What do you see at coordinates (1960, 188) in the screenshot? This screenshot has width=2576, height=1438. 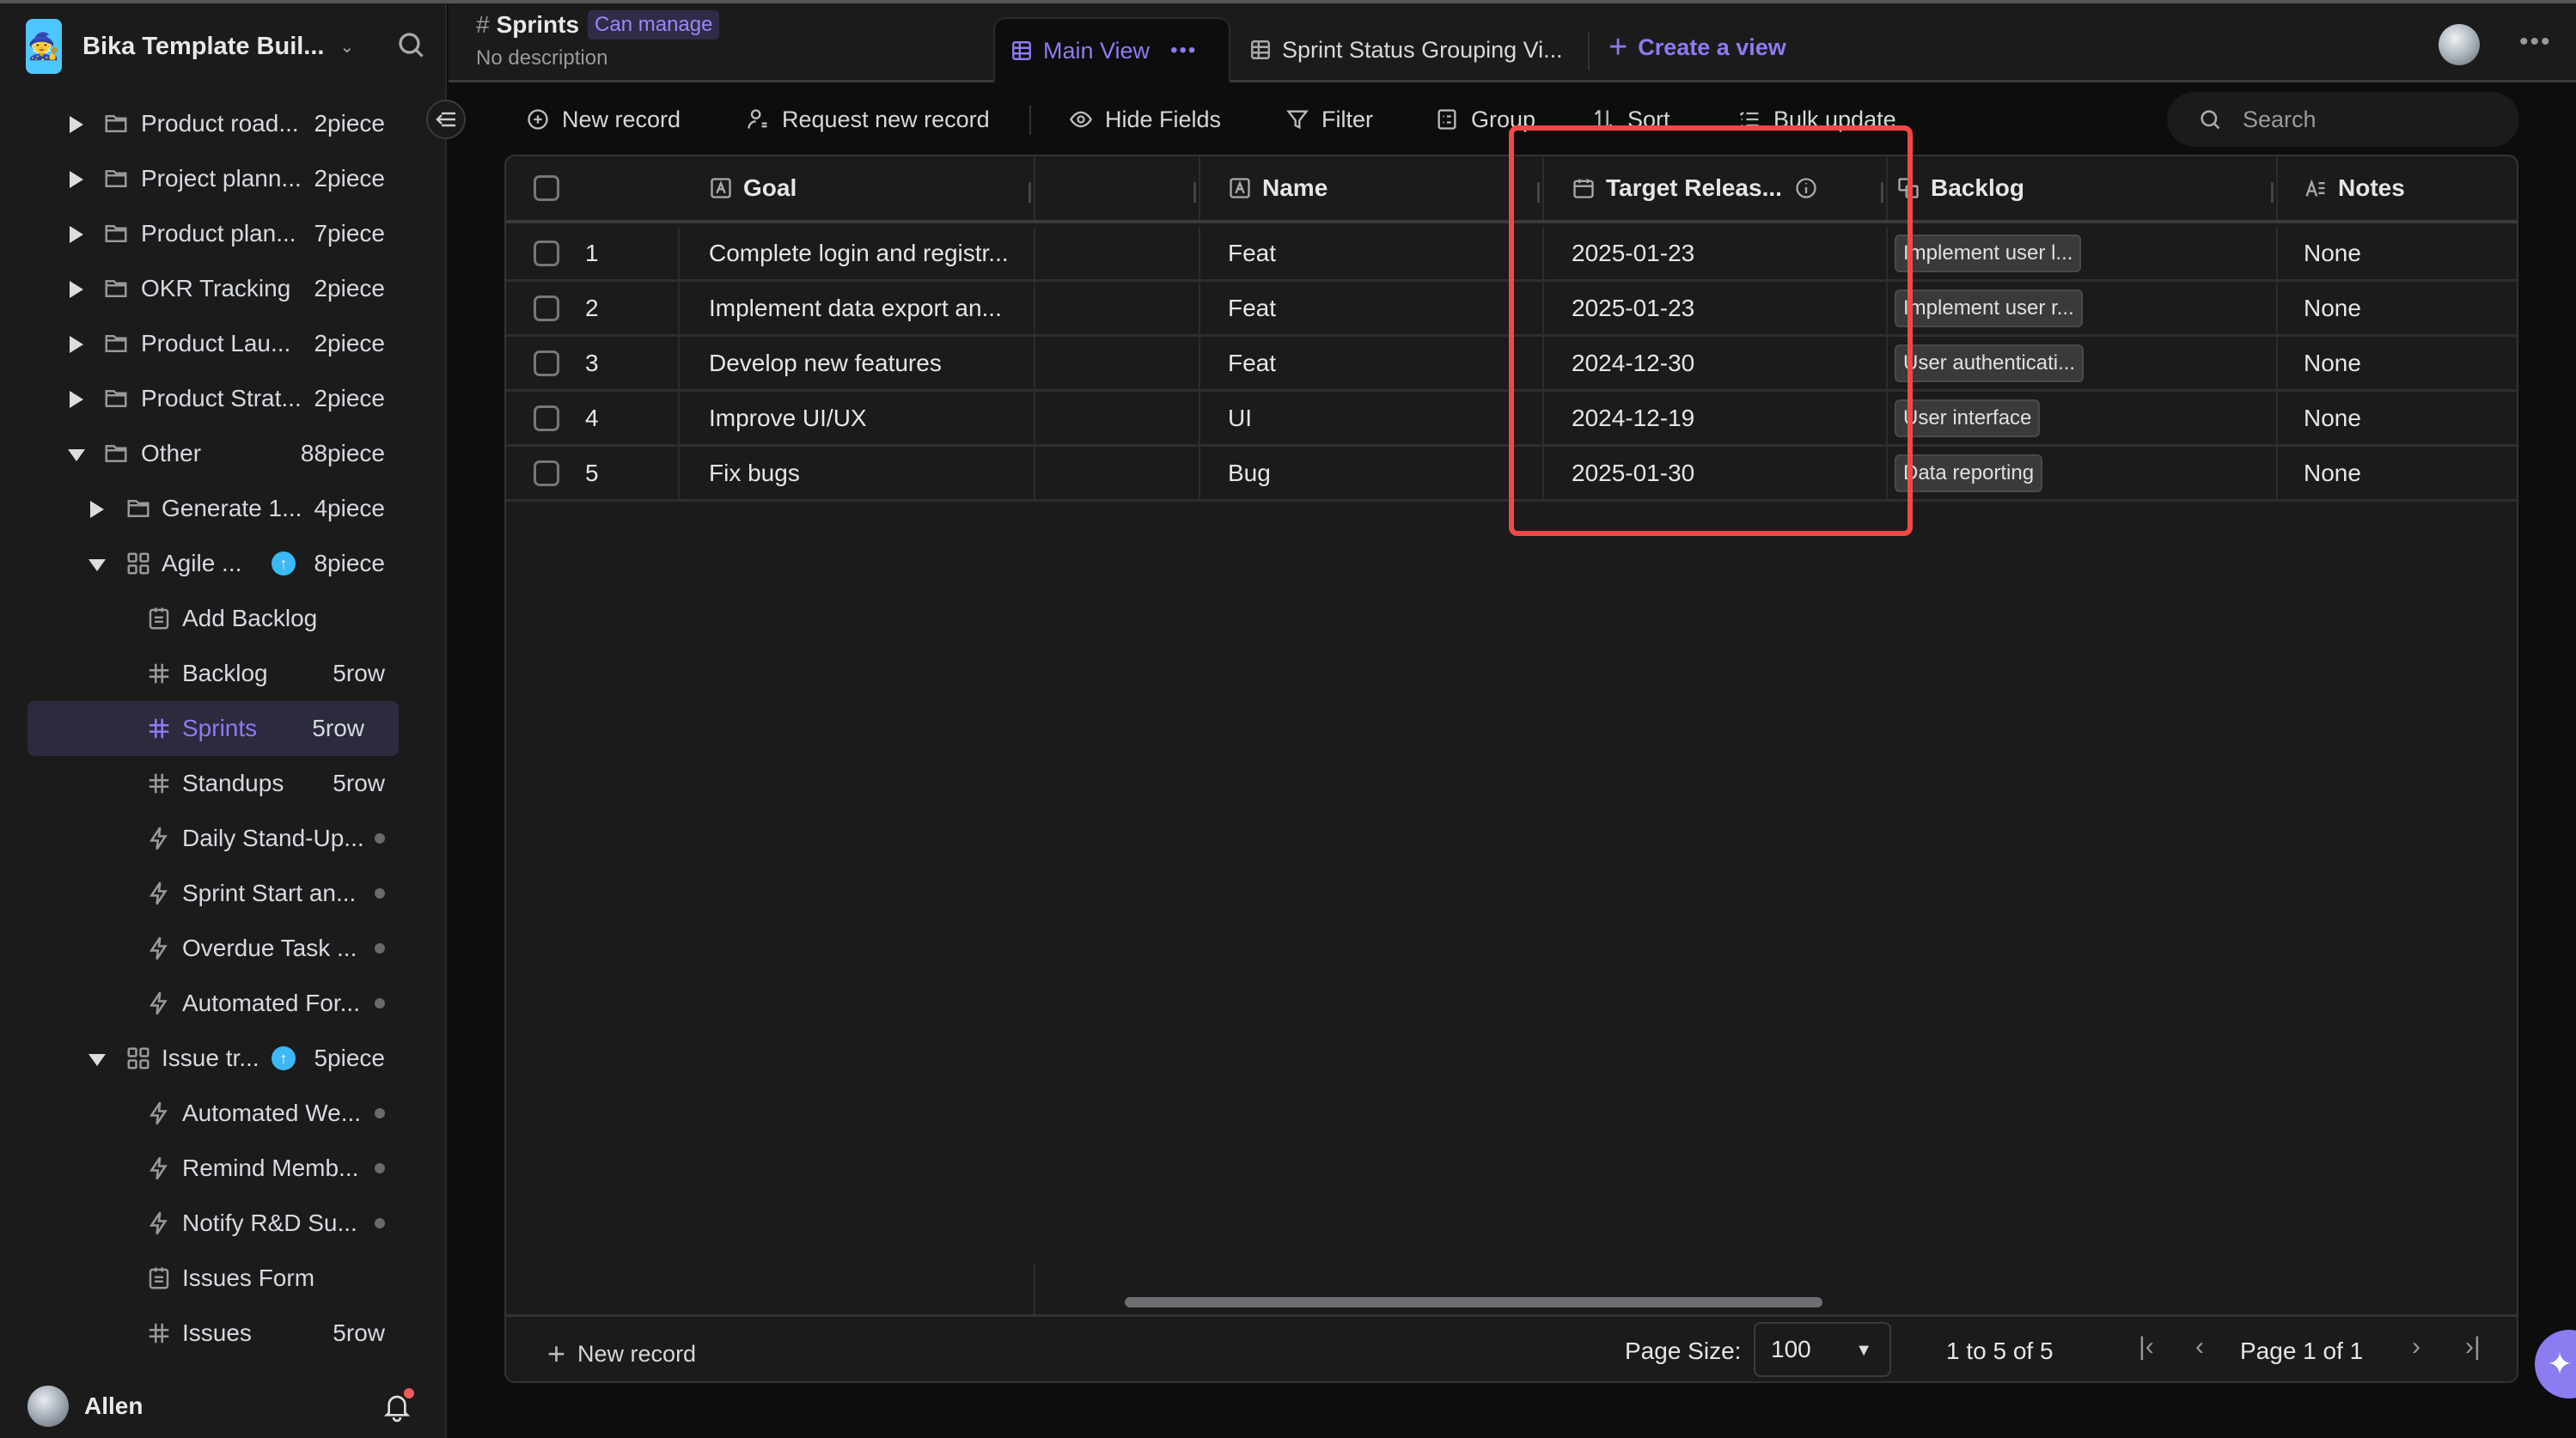 I see `column-header-backlog: Backlog` at bounding box center [1960, 188].